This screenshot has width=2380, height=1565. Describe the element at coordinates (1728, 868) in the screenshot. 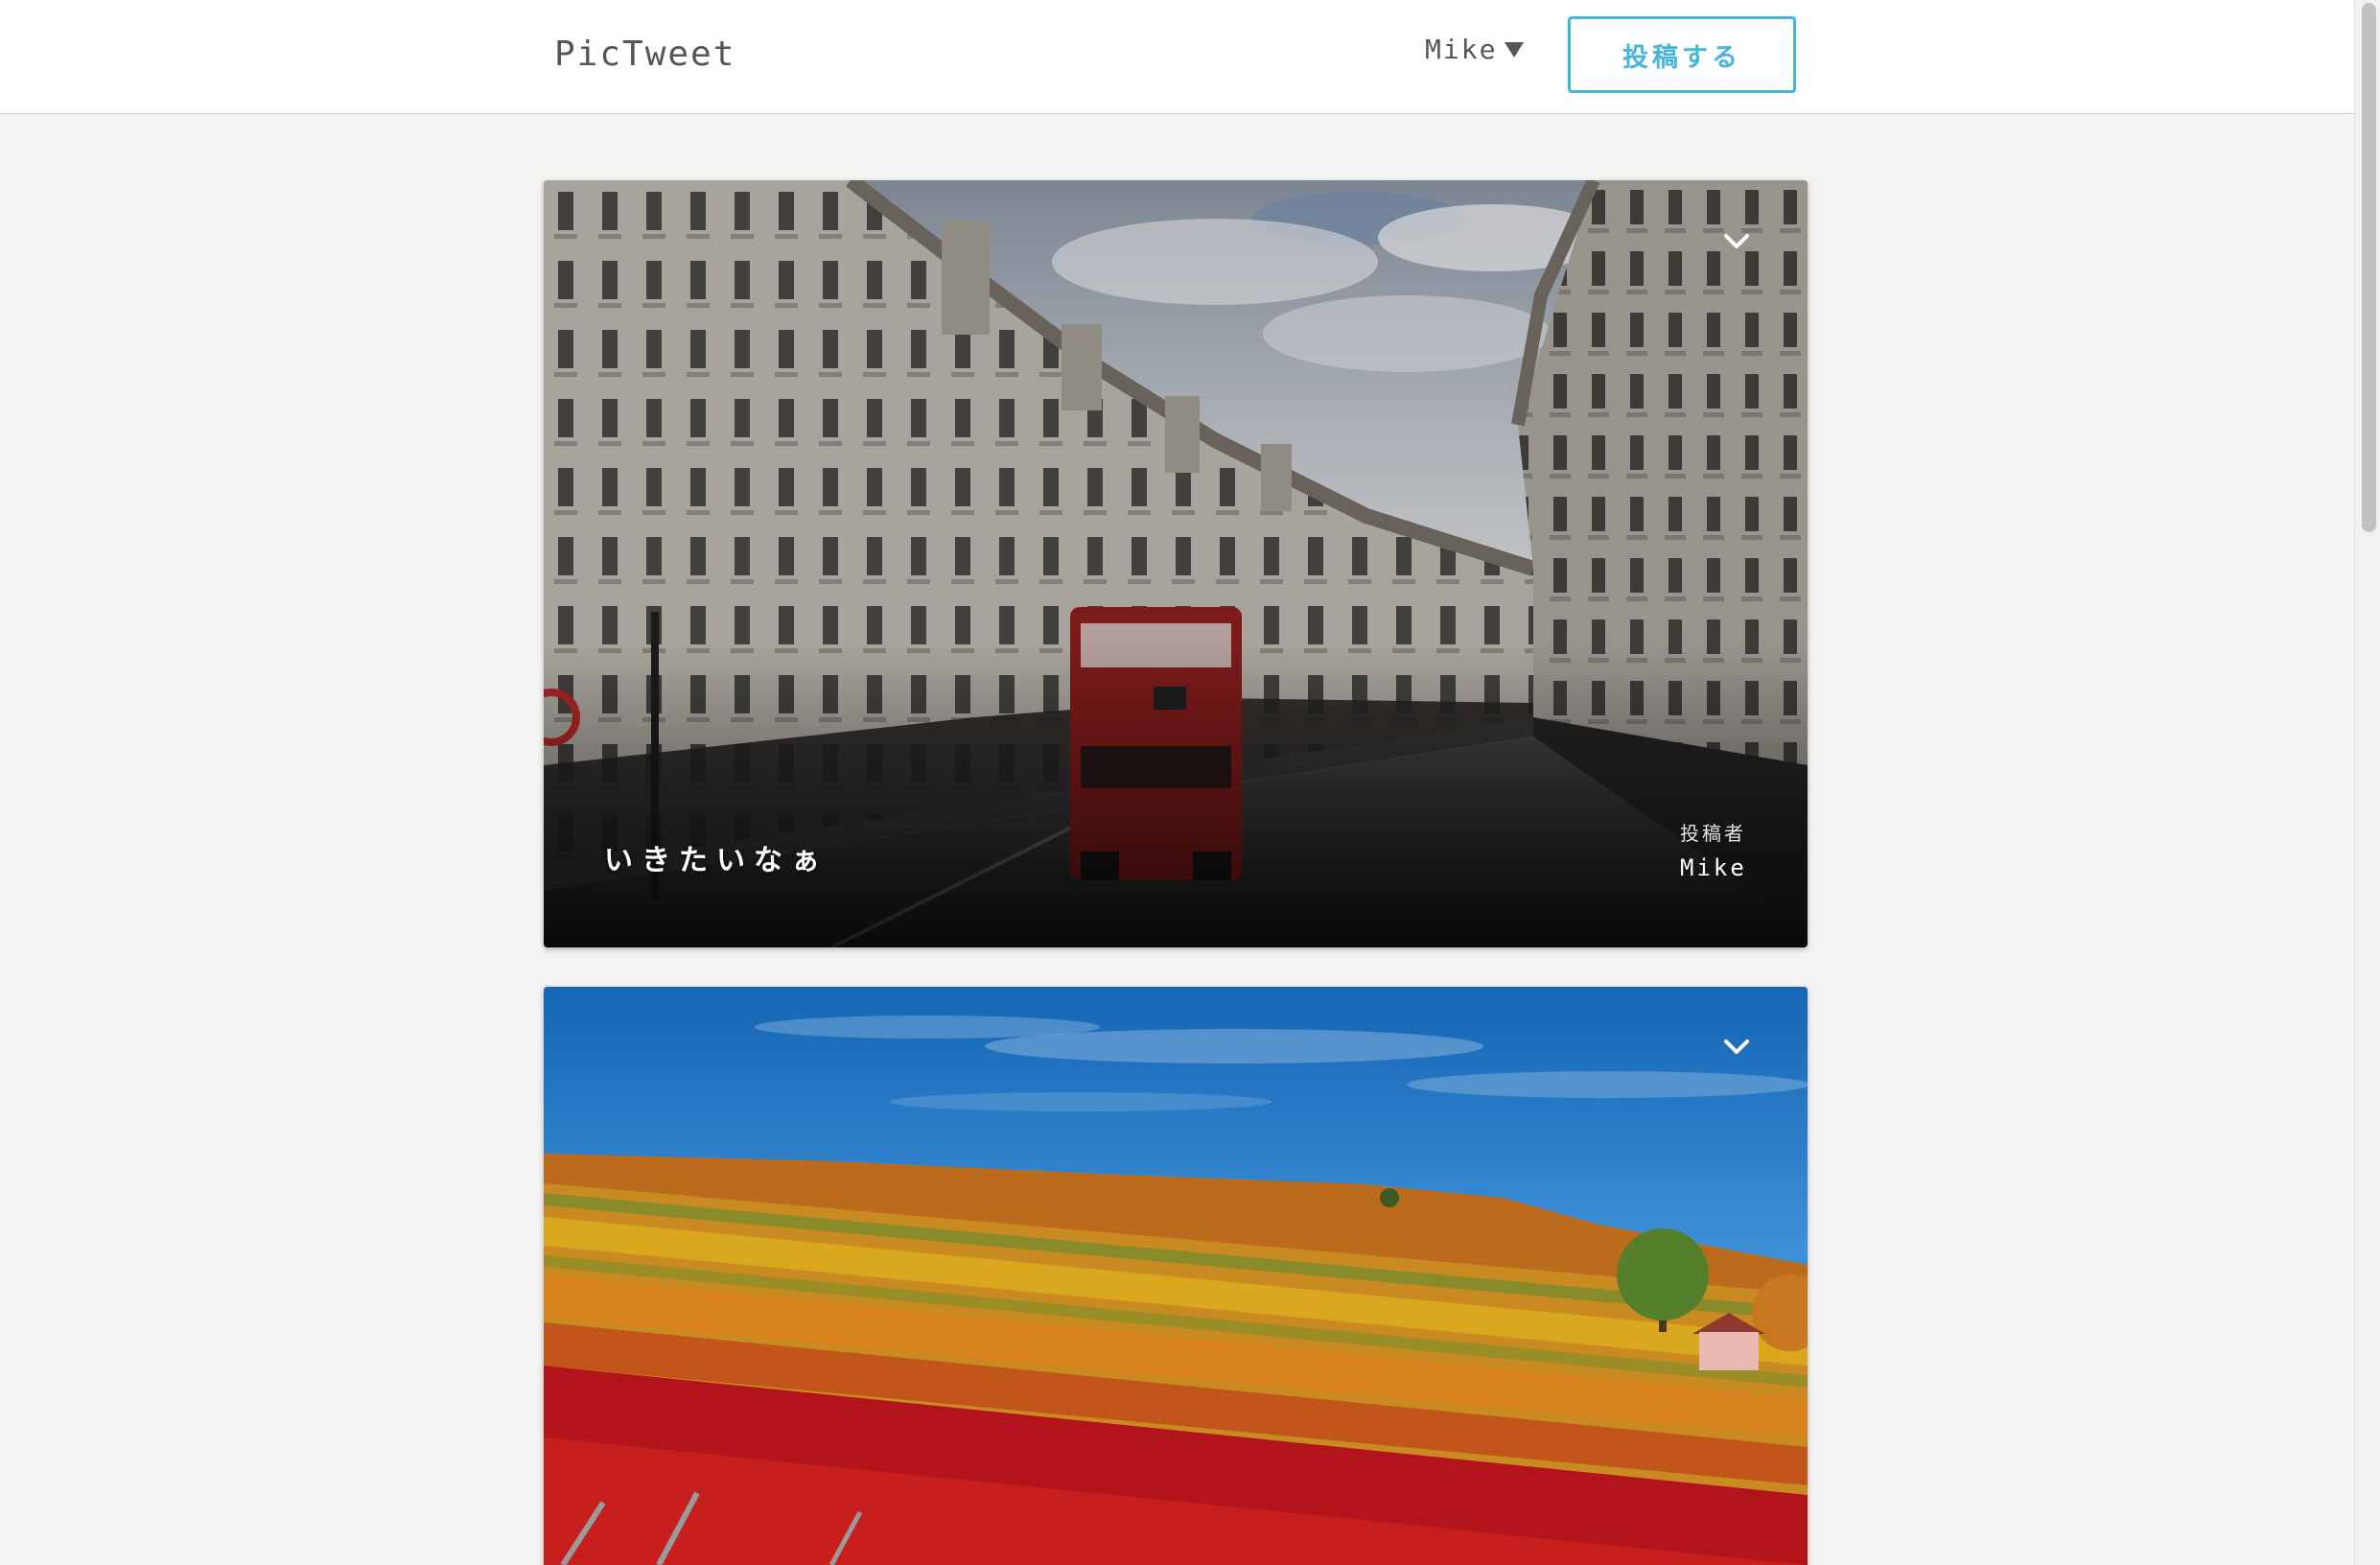

I see `author-name-link: Mike` at that location.